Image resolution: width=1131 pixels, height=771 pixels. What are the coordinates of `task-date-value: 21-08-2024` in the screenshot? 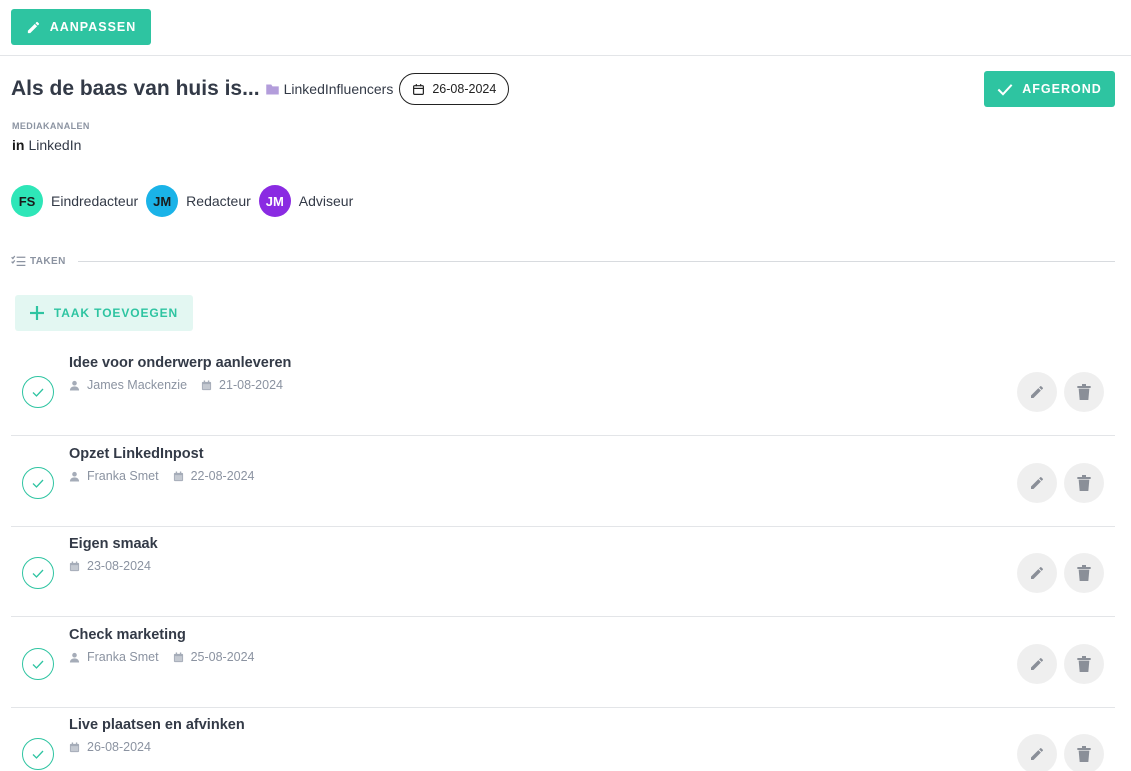 It's located at (251, 385).